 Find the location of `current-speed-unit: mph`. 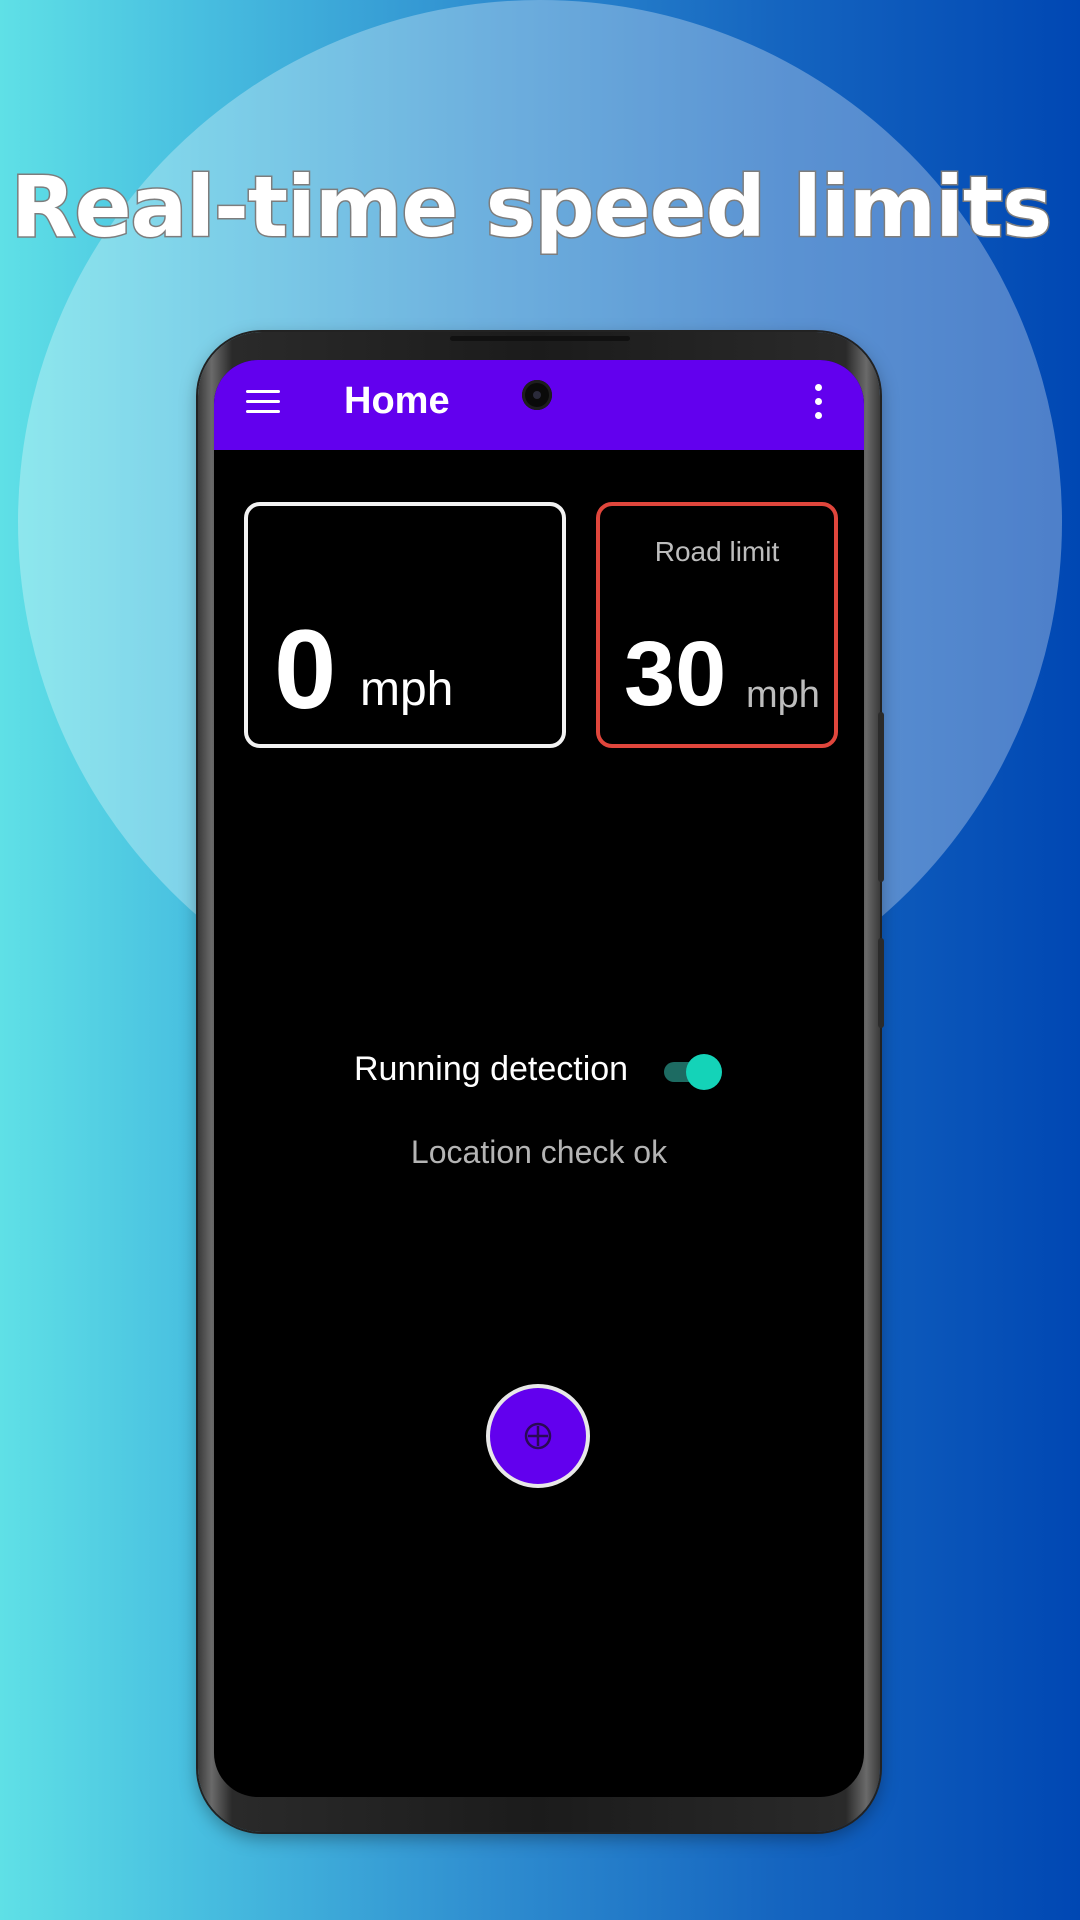

current-speed-unit: mph is located at coordinates (407, 689).